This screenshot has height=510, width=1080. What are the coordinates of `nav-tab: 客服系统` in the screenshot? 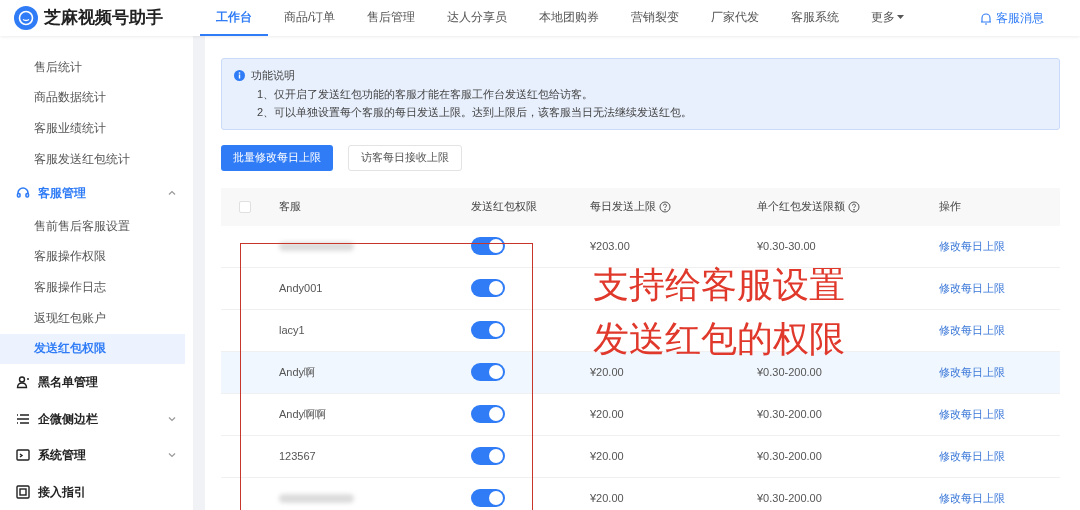 It's located at (815, 18).